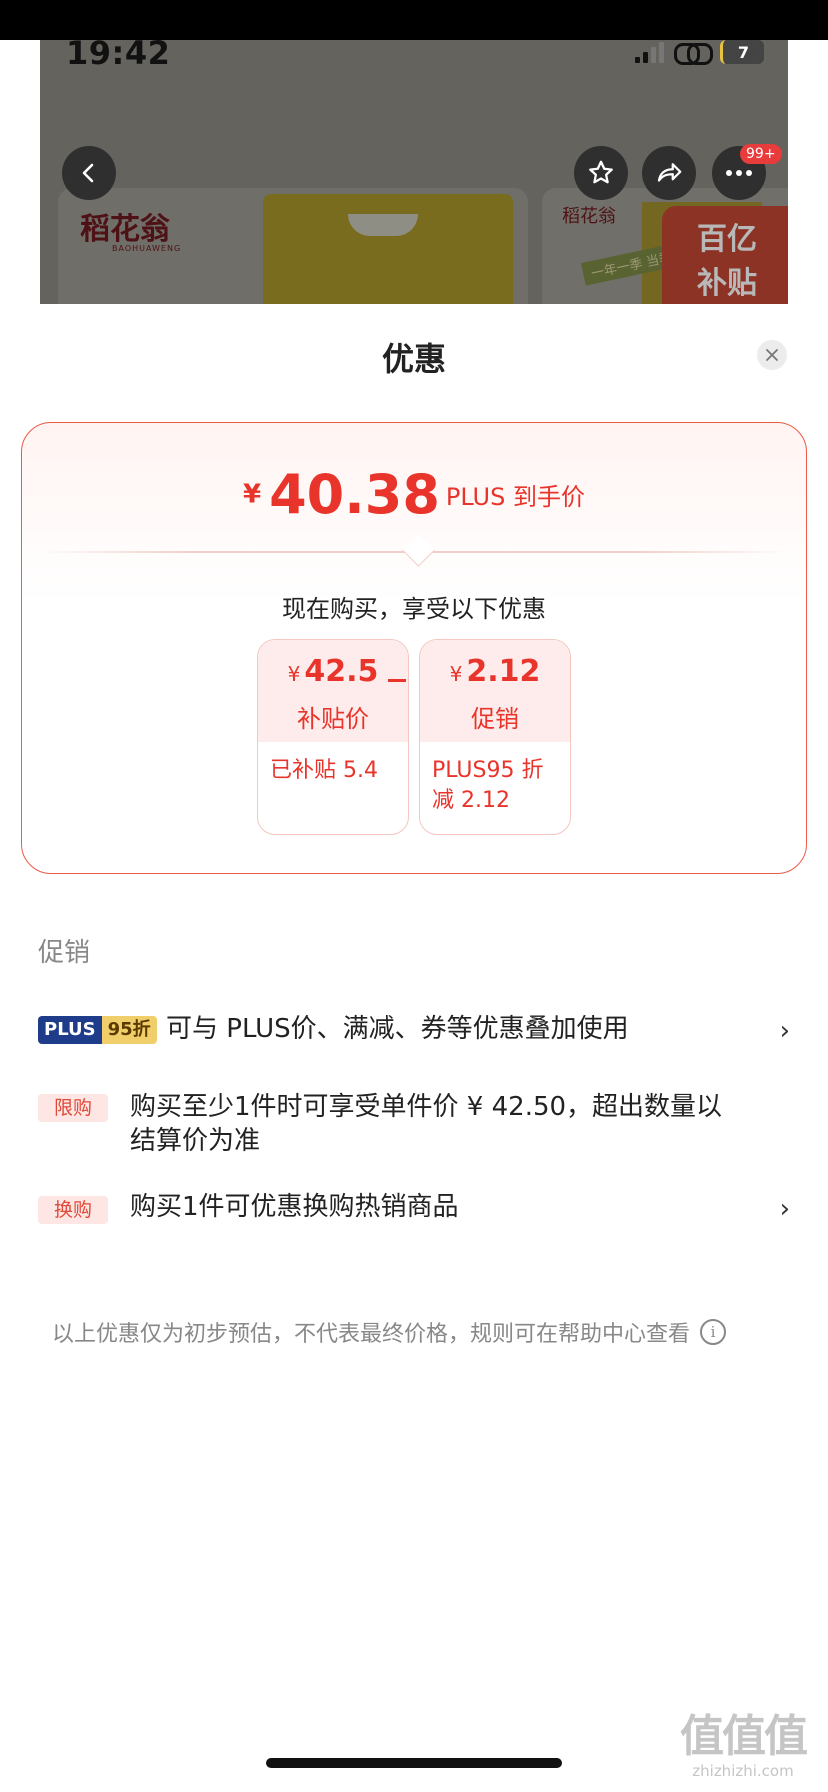  Describe the element at coordinates (739, 173) in the screenshot. I see `more-icon` at that location.